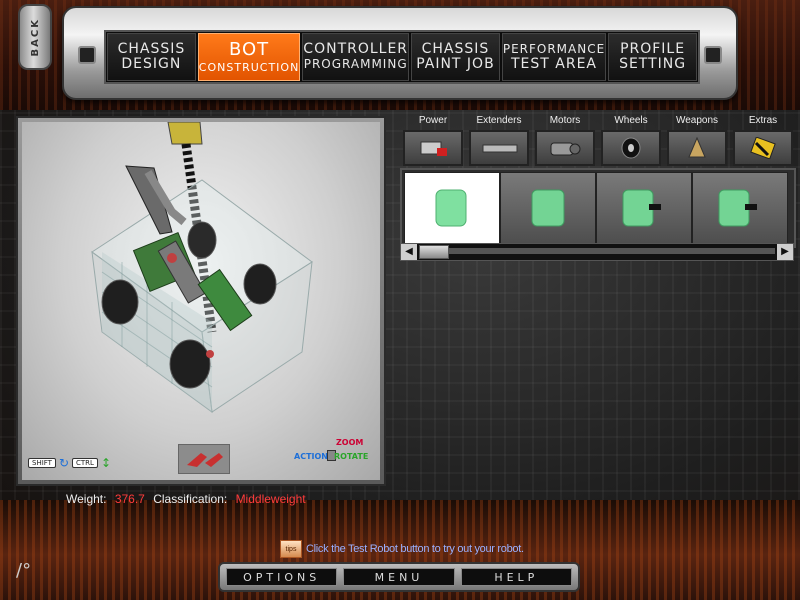 The width and height of the screenshot is (800, 600). I want to click on options-button: OPTIONS, so click(282, 577).